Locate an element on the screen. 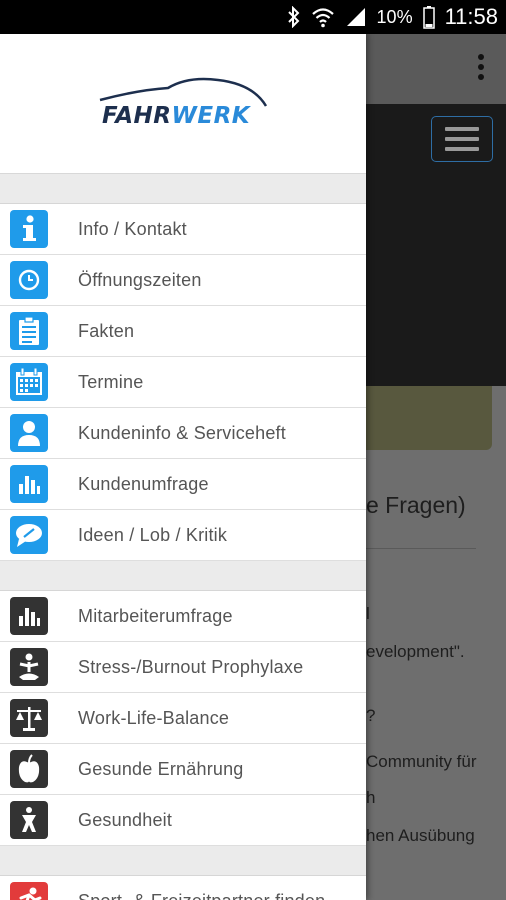  comment-icon is located at coordinates (29, 535).